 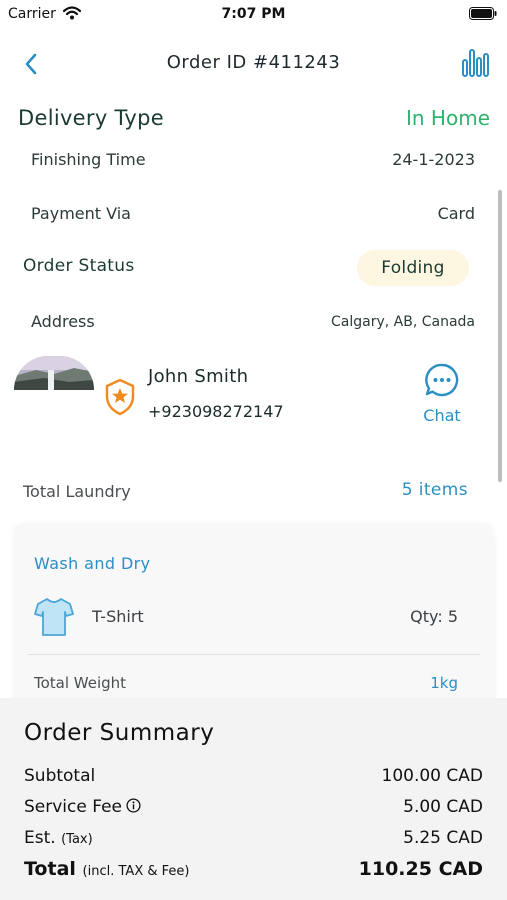 I want to click on clock: 7:07 PM, so click(x=253, y=14).